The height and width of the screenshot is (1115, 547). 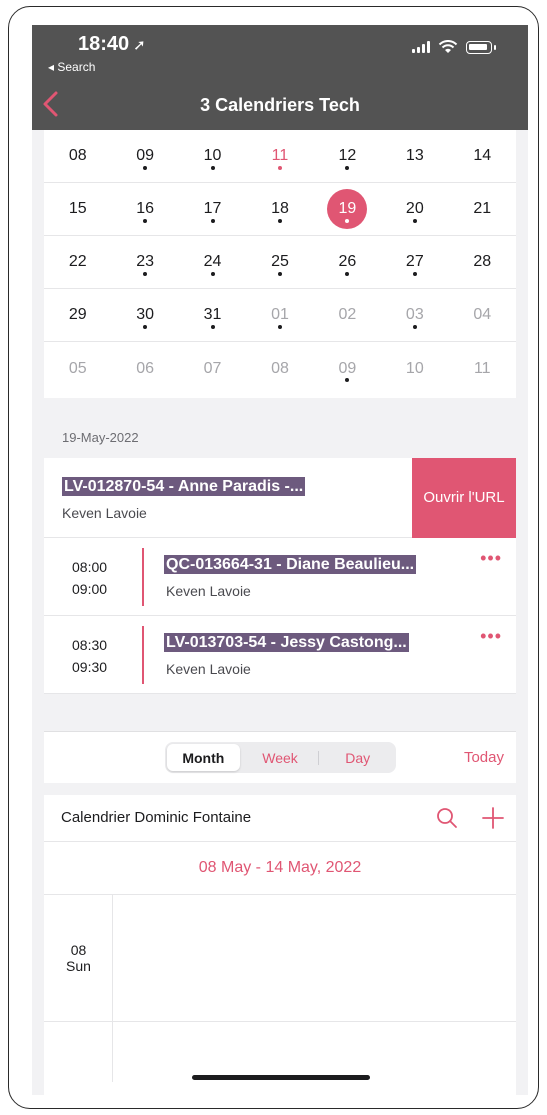 I want to click on day-number: 04, so click(x=482, y=314).